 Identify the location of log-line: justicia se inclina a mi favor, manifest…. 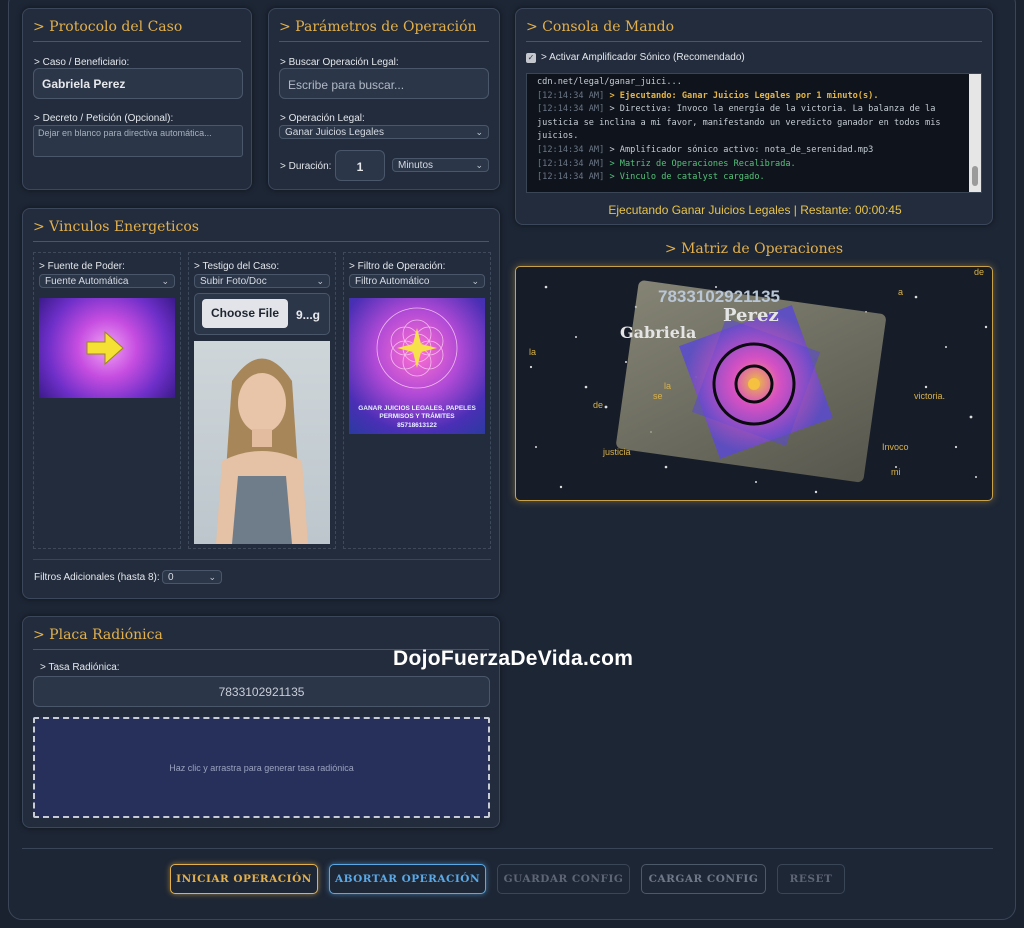
(739, 122).